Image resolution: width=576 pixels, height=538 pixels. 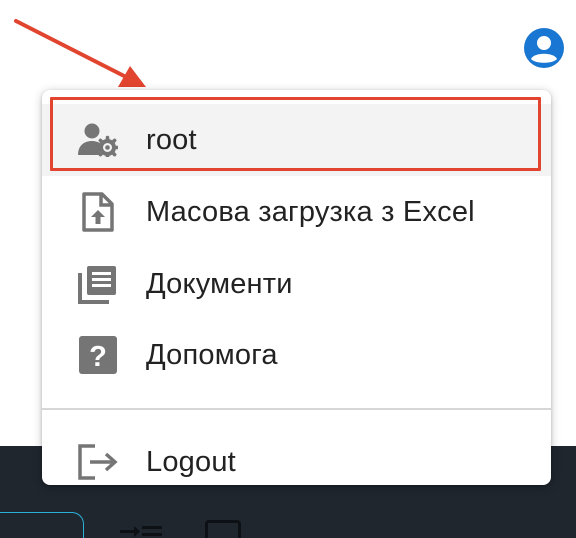 What do you see at coordinates (223, 529) in the screenshot?
I see `square-icon` at bounding box center [223, 529].